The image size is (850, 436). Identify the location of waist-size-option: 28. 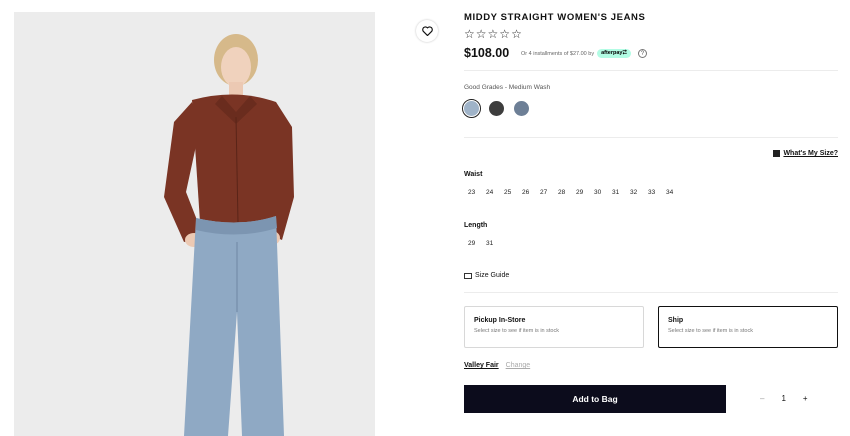
(567, 192).